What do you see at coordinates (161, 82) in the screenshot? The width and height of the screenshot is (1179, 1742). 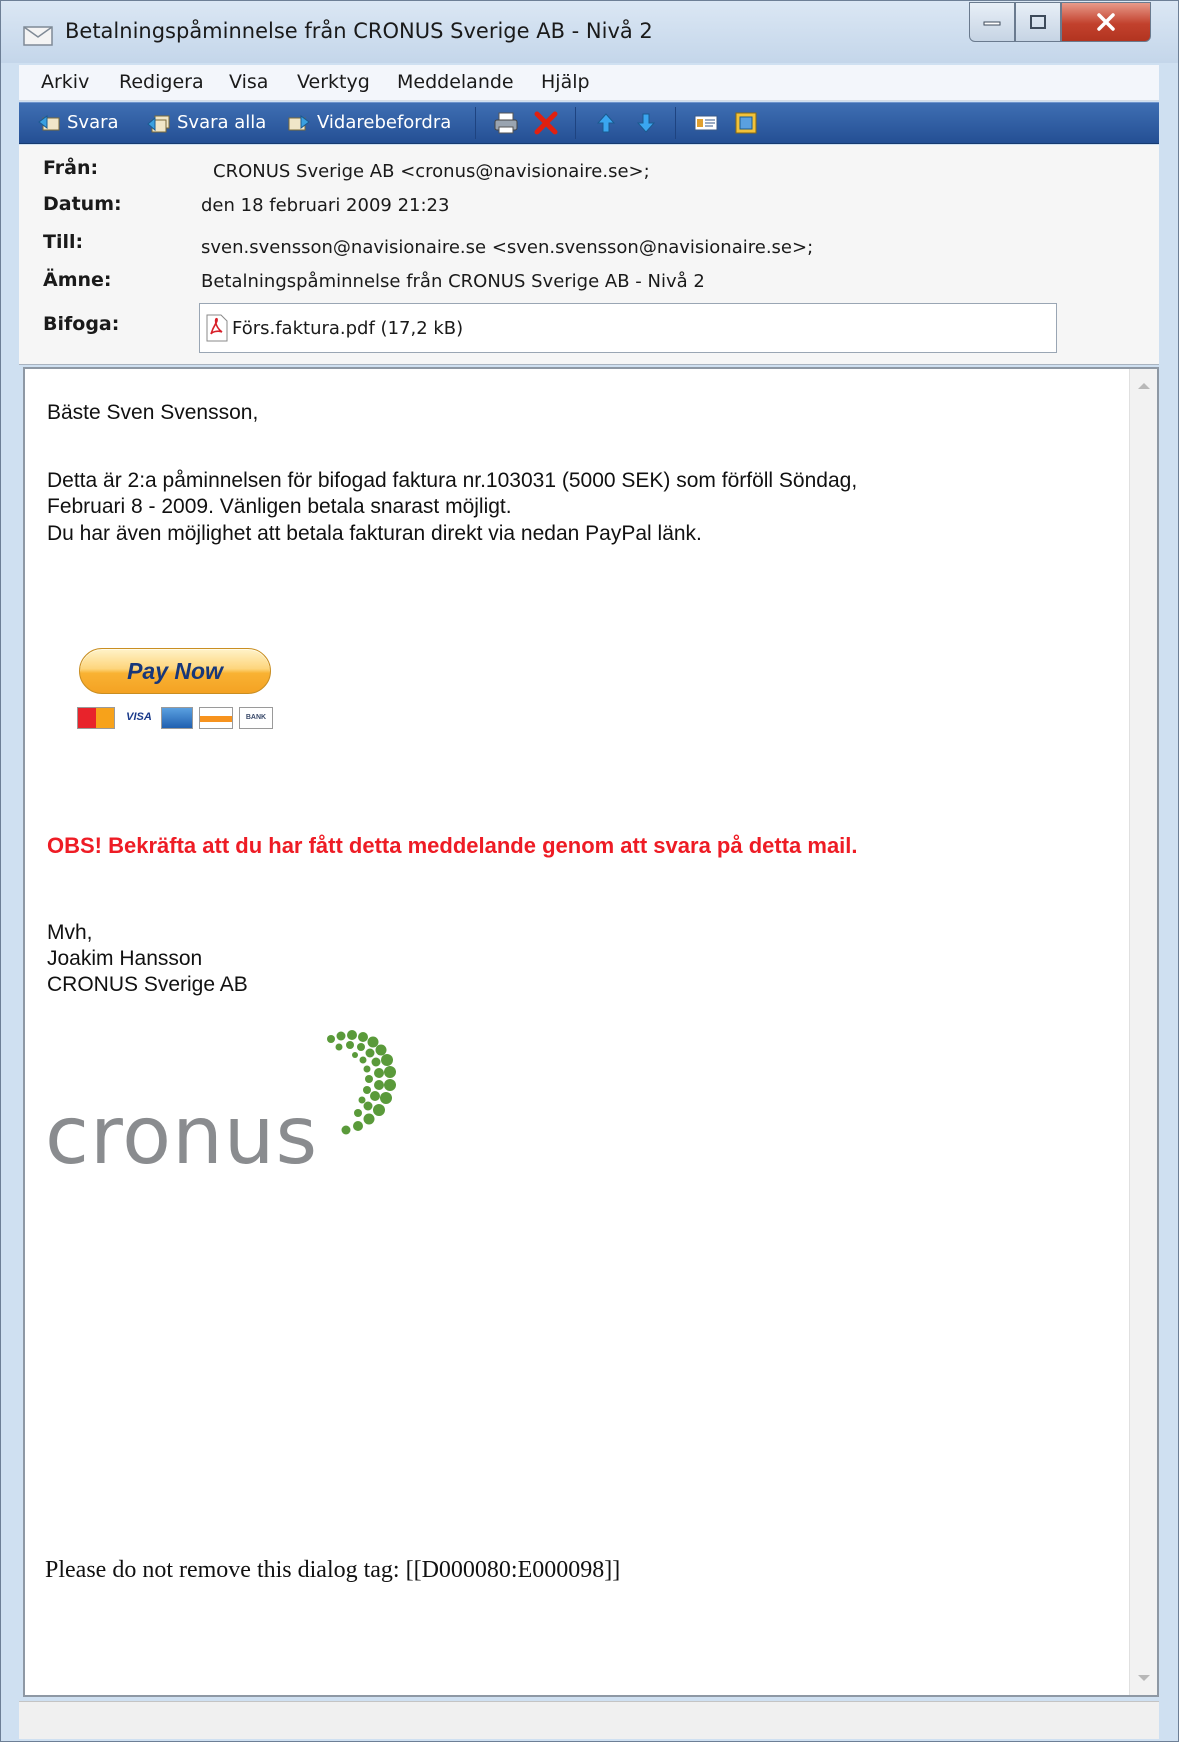 I see `menu-redigera: Redigera` at bounding box center [161, 82].